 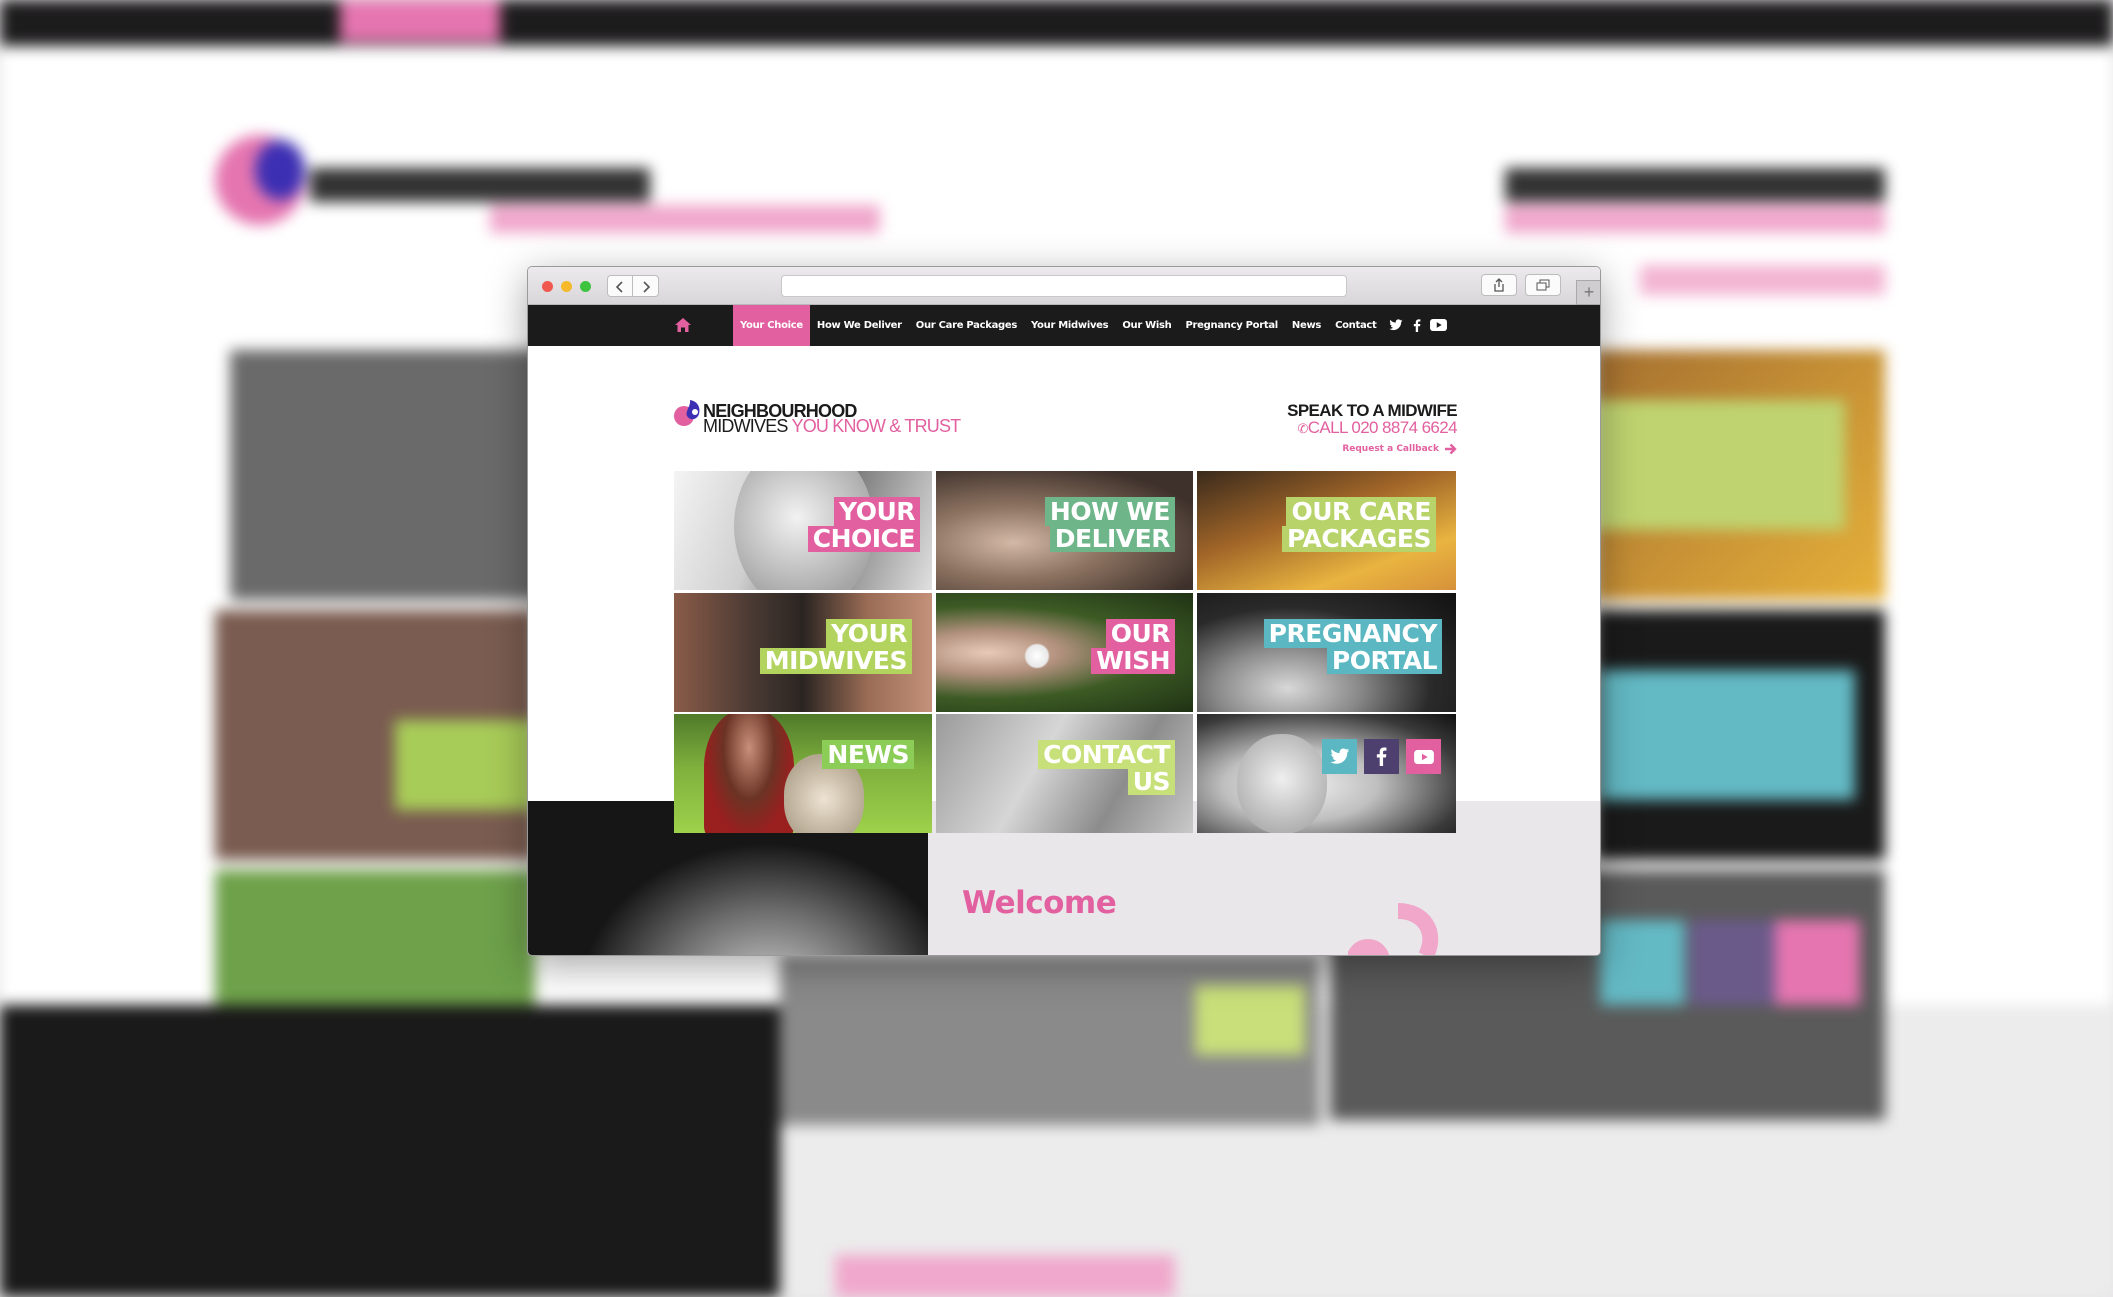 I want to click on tile-pregnancy-portal: PREGNANCY PORTAL, so click(x=1326, y=652).